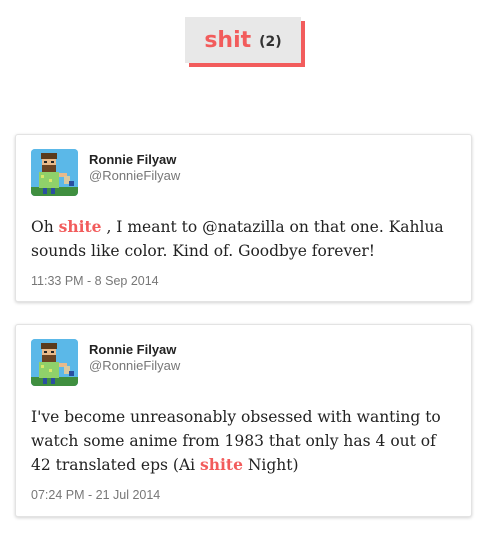  What do you see at coordinates (270, 42) in the screenshot?
I see `tag-count: (2)` at bounding box center [270, 42].